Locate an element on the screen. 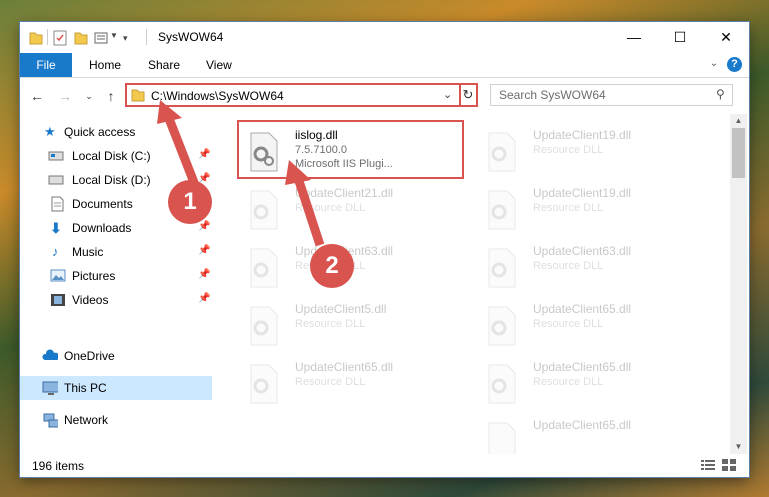 The image size is (769, 497). sidebar-item-label: Local Disk (C:) is located at coordinates (111, 156).